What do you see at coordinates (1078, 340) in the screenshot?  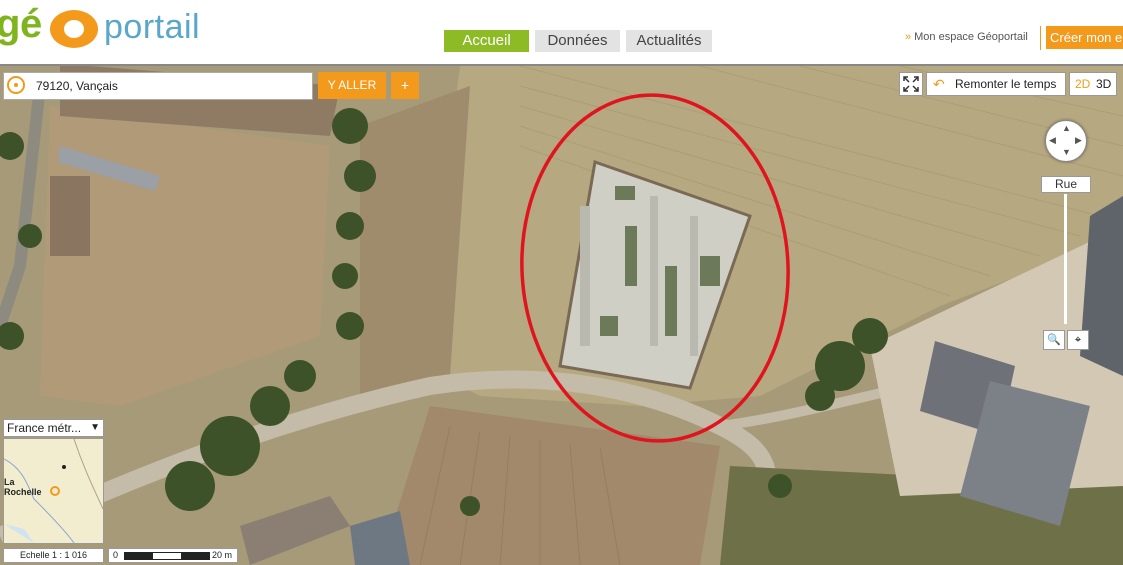 I see `crosshair-icon: ⌖` at bounding box center [1078, 340].